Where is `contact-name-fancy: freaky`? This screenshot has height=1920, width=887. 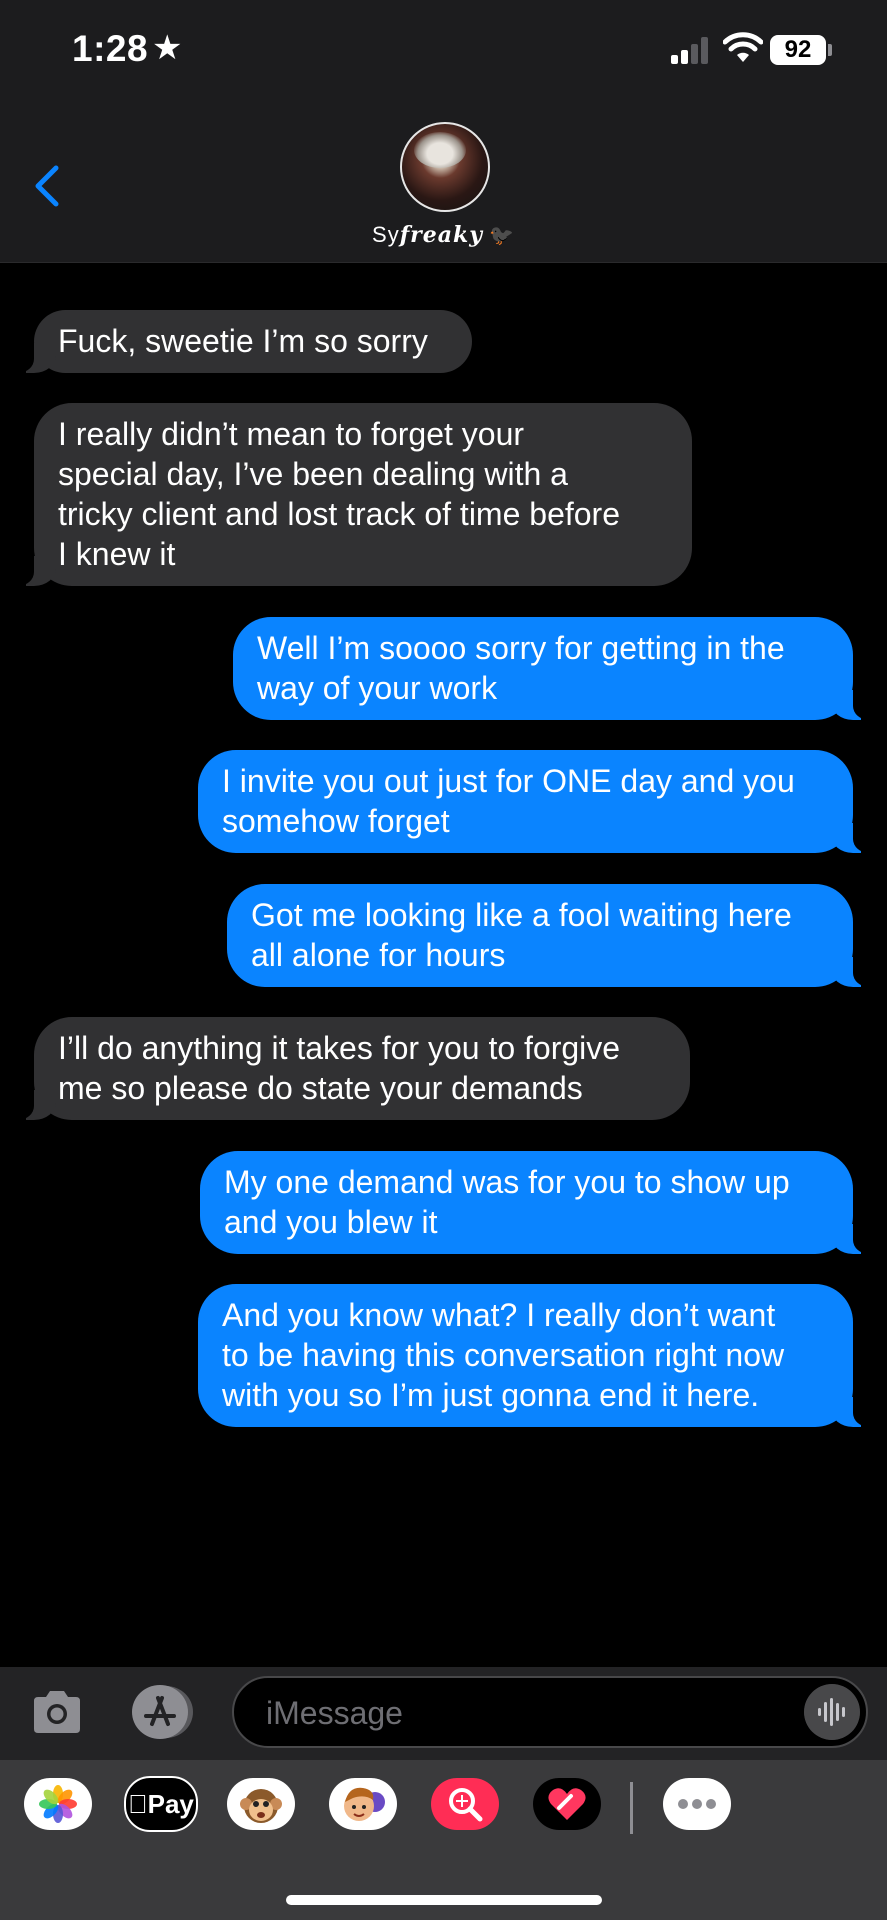
contact-name-fancy: freaky is located at coordinates (441, 235).